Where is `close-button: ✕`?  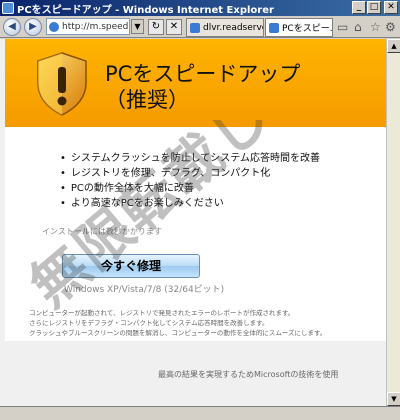 close-button: ✕ is located at coordinates (391, 7).